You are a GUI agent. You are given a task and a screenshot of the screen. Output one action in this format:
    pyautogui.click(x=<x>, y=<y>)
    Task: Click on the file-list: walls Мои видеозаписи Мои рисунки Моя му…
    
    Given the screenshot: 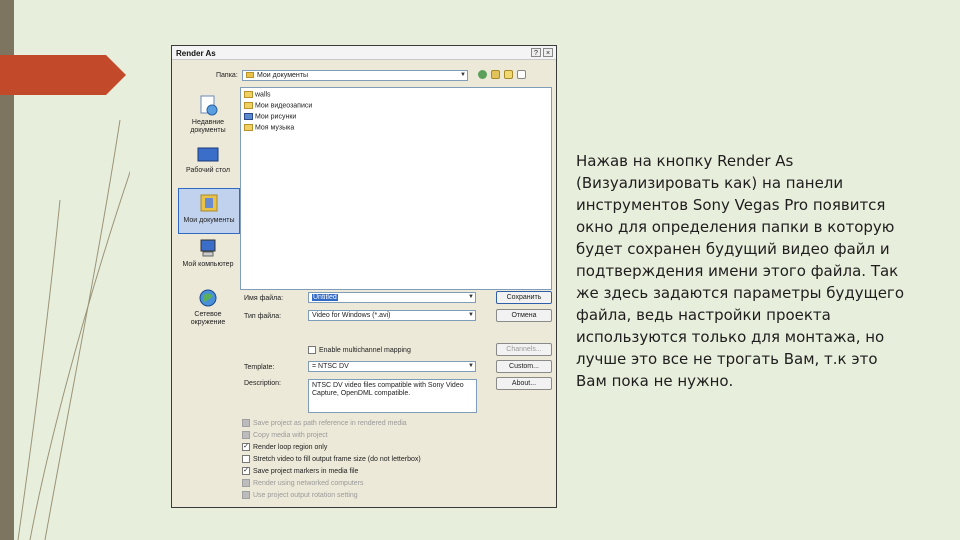 What is the action you would take?
    pyautogui.click(x=396, y=188)
    